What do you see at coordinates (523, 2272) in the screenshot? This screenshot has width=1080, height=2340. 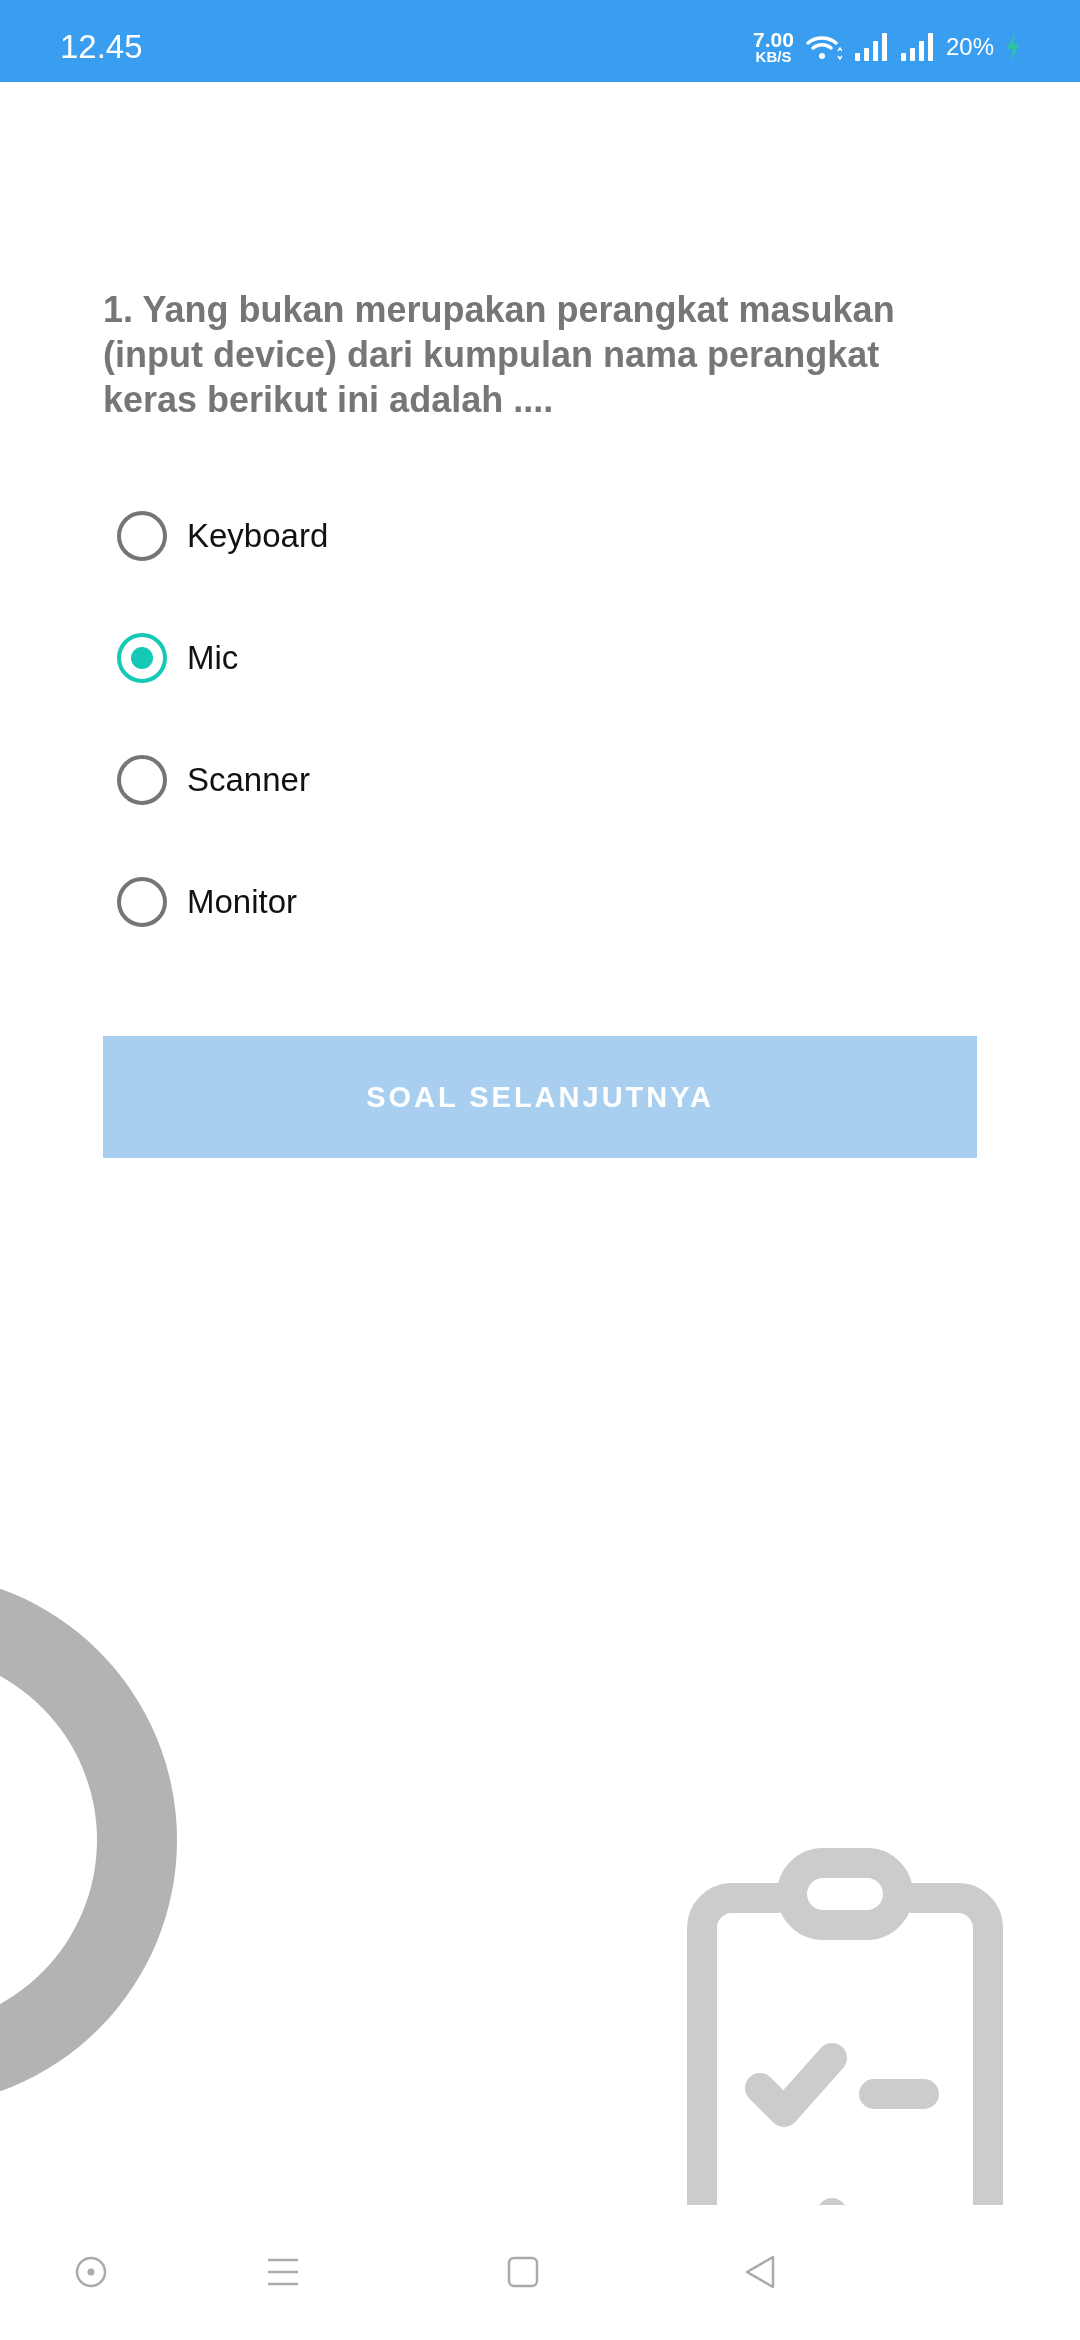 I see `home-icon` at bounding box center [523, 2272].